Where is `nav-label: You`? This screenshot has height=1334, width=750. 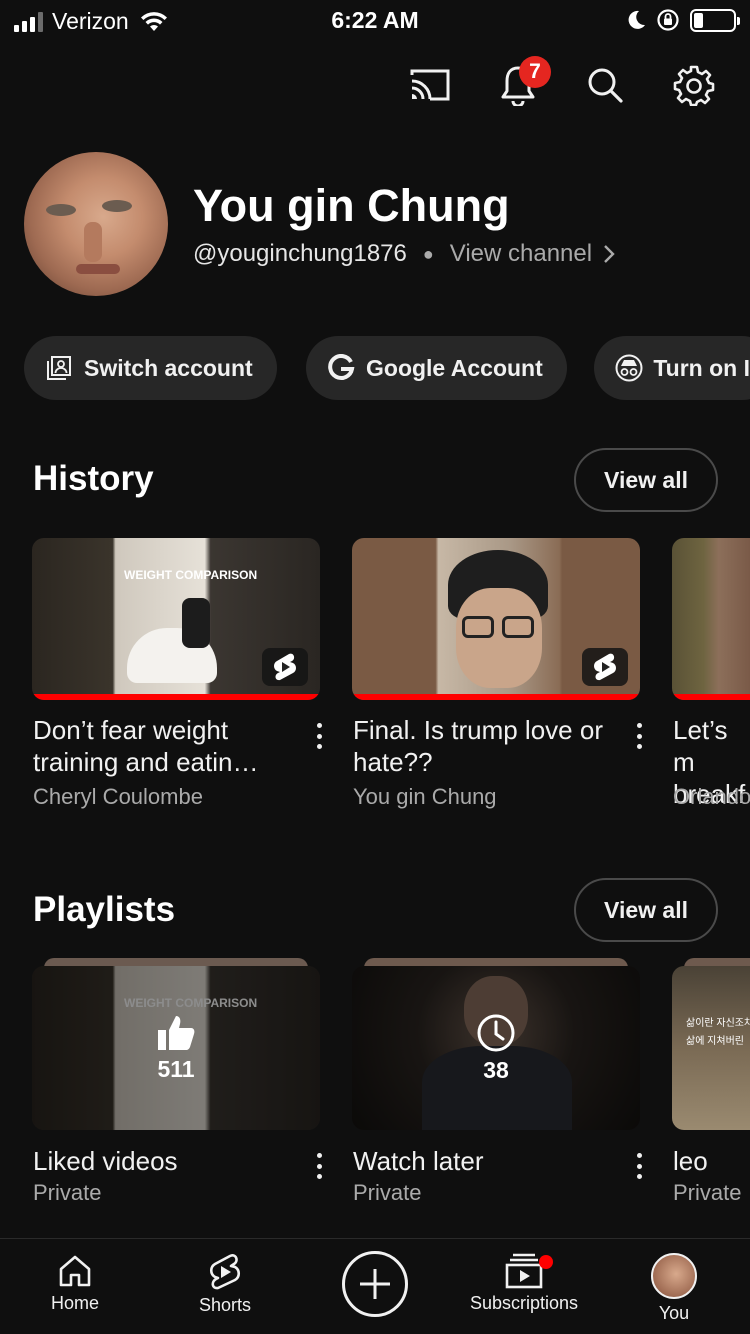 nav-label: You is located at coordinates (674, 1313).